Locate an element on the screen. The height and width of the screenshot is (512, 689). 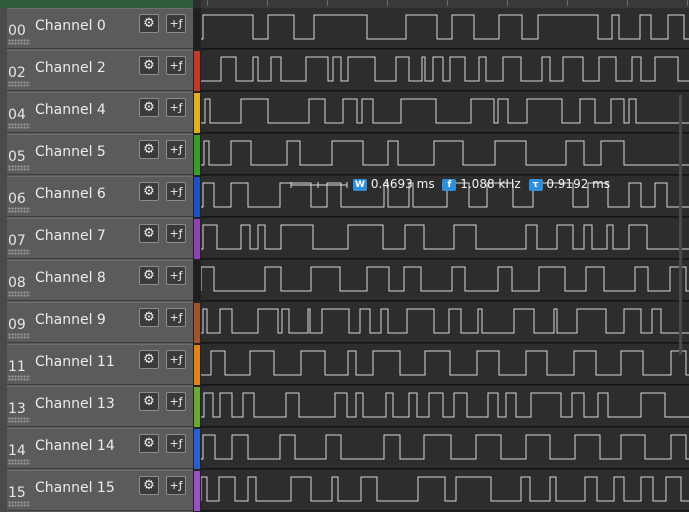
channel-name: Channel 11 is located at coordinates (75, 362).